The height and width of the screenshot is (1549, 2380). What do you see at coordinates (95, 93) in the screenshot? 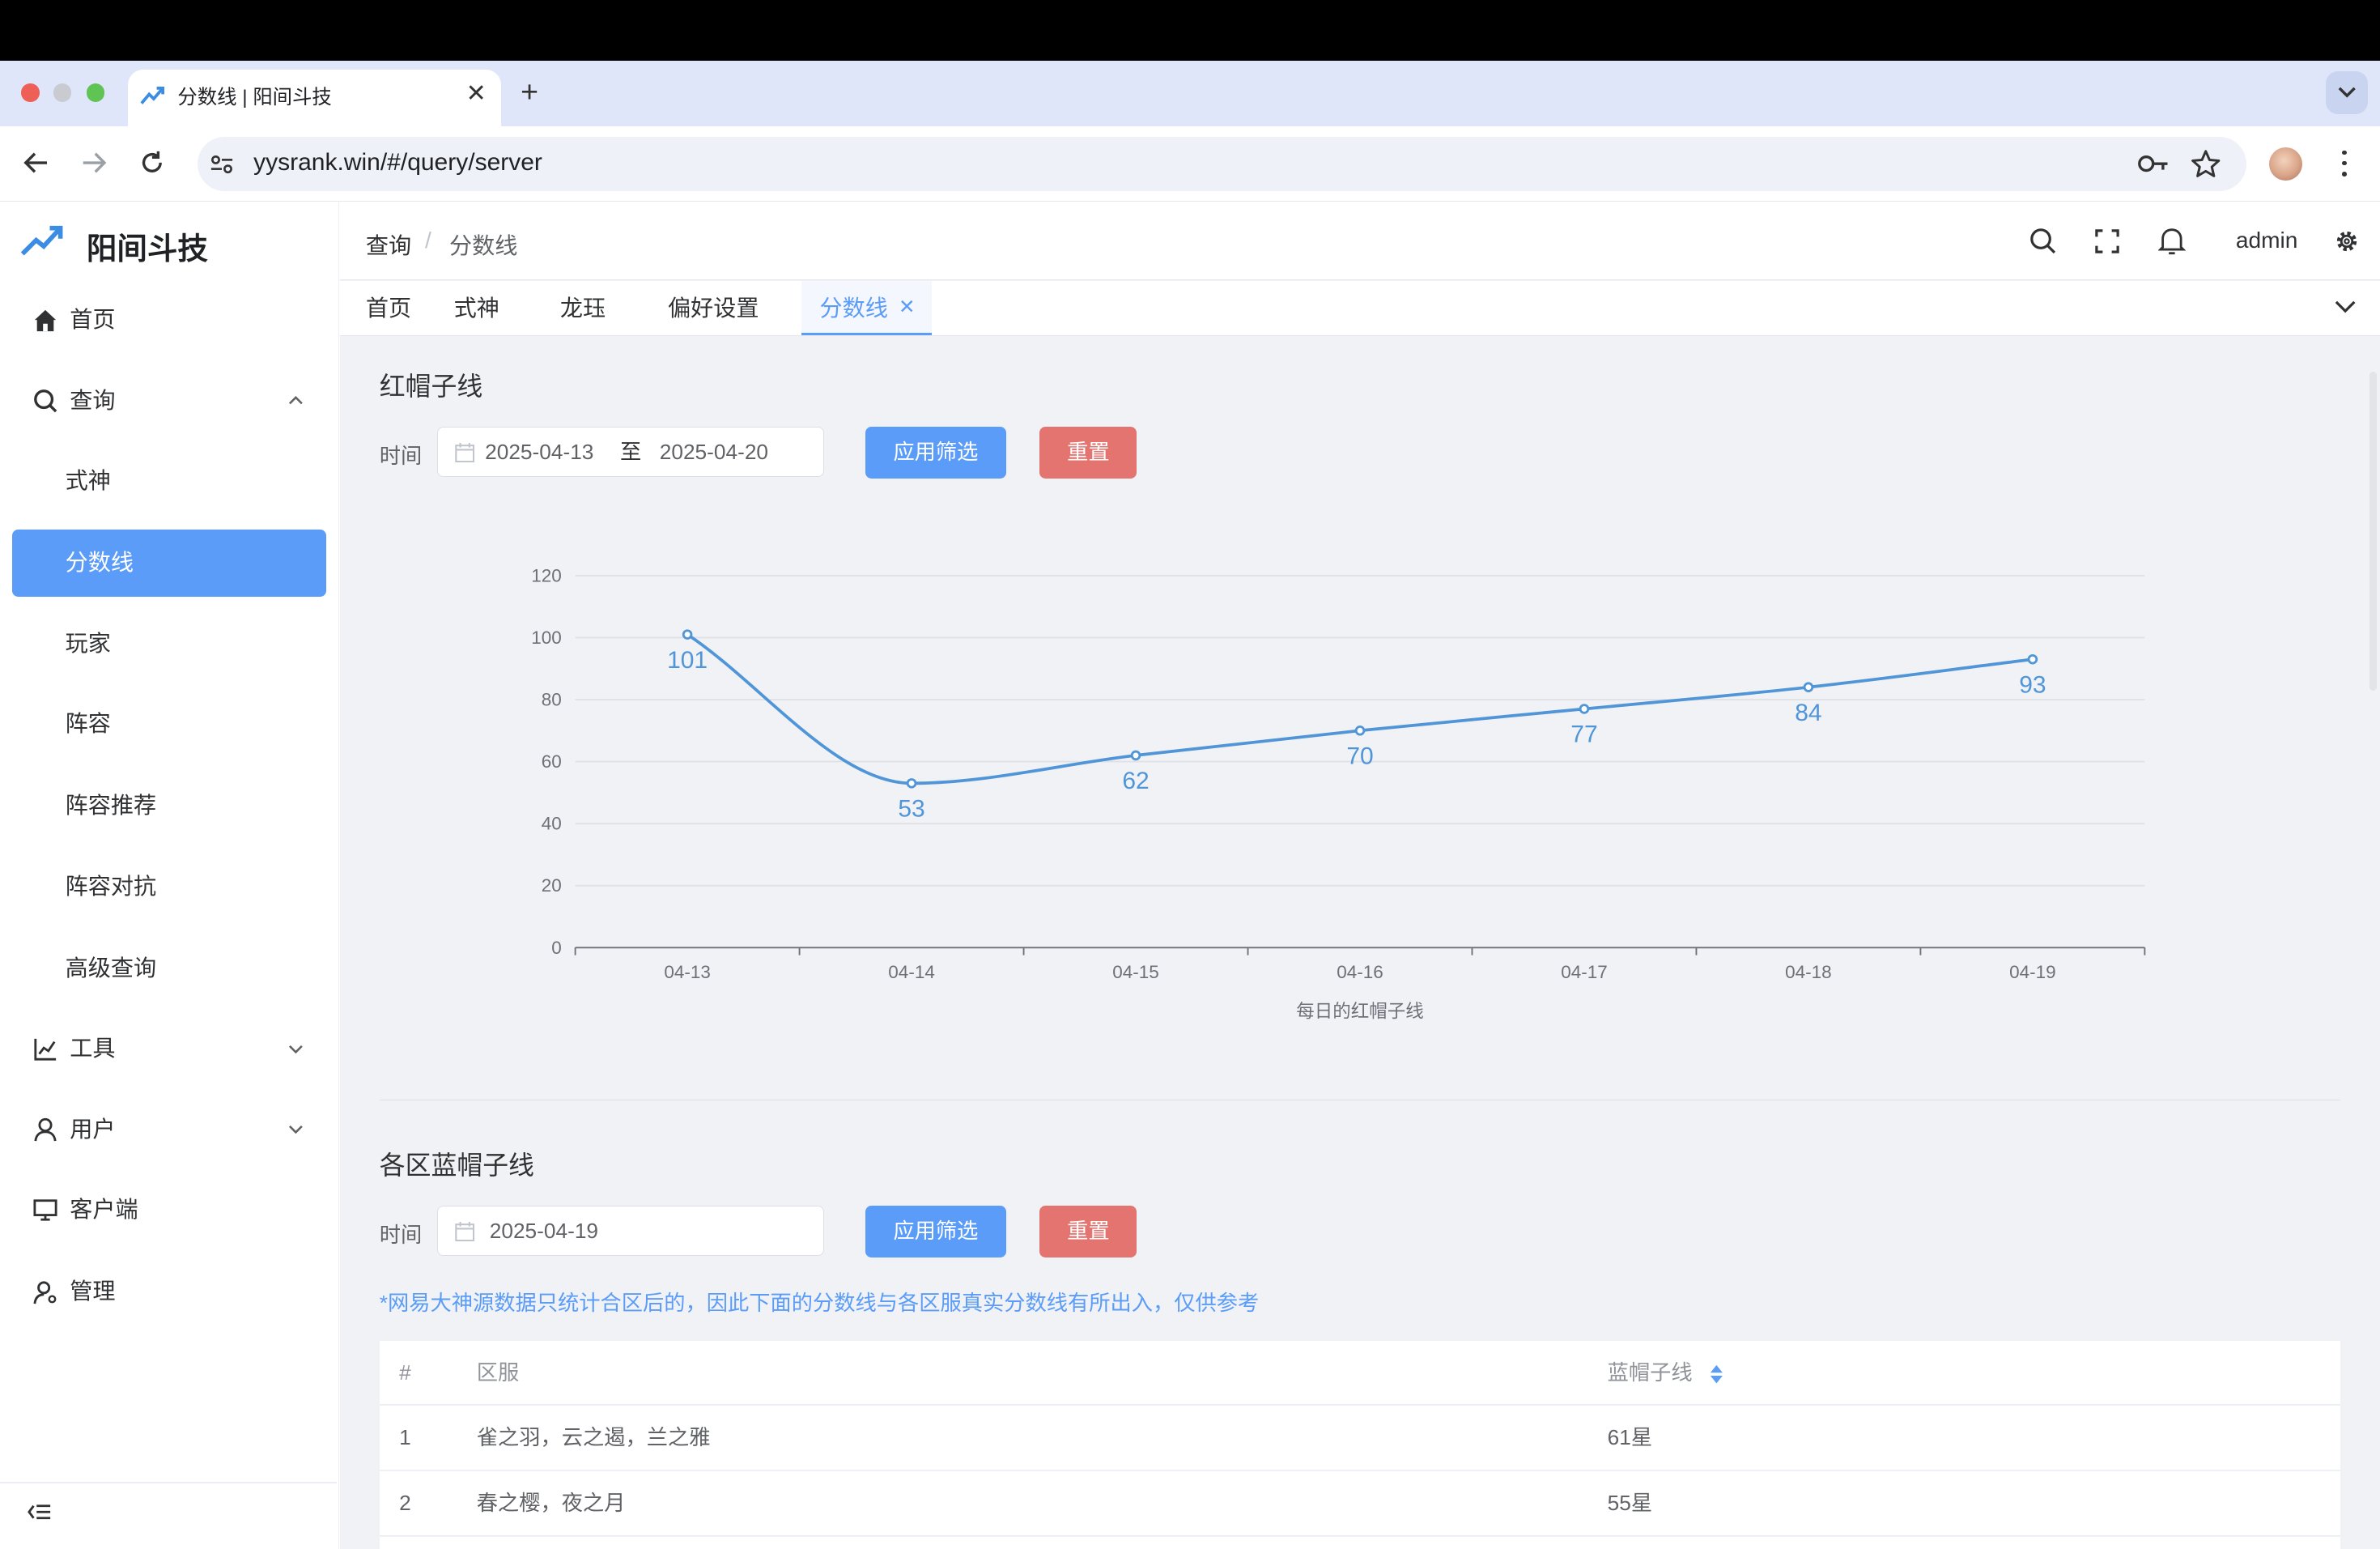
I see `window-zoom-dot` at bounding box center [95, 93].